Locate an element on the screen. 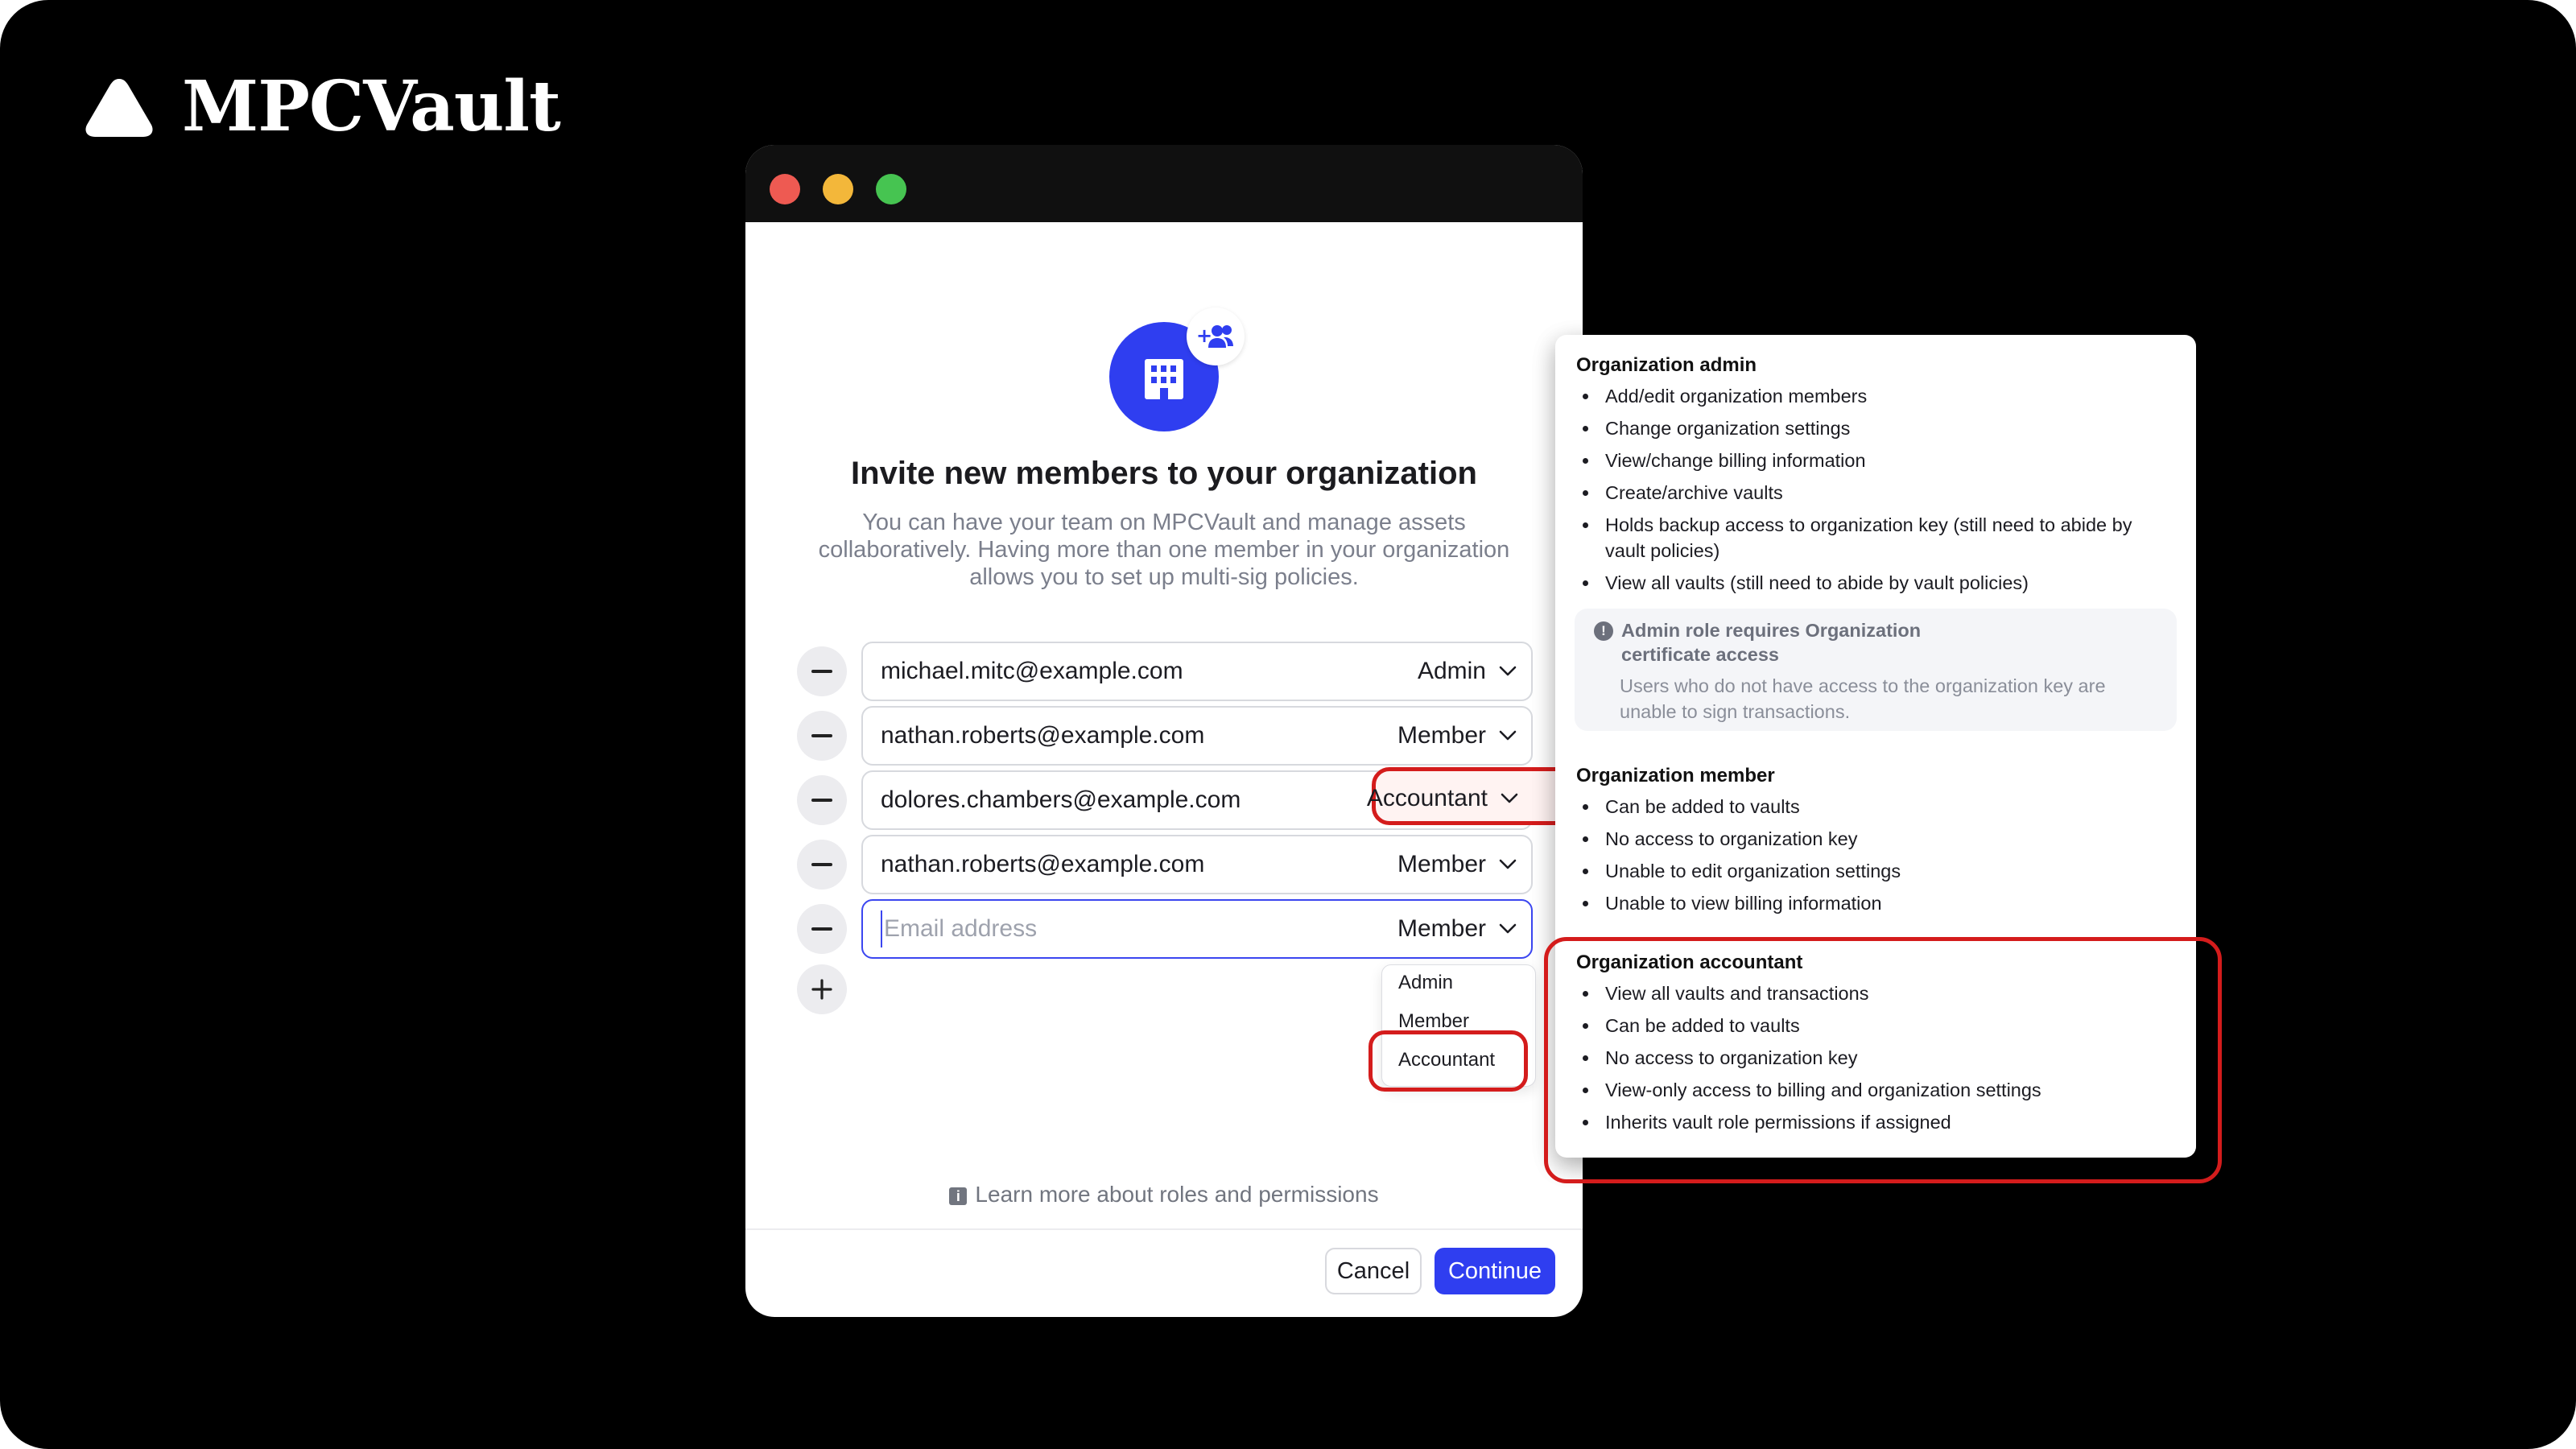 This screenshot has width=2576, height=1449. invite-title: Invite new members to your organization is located at coordinates (1164, 473).